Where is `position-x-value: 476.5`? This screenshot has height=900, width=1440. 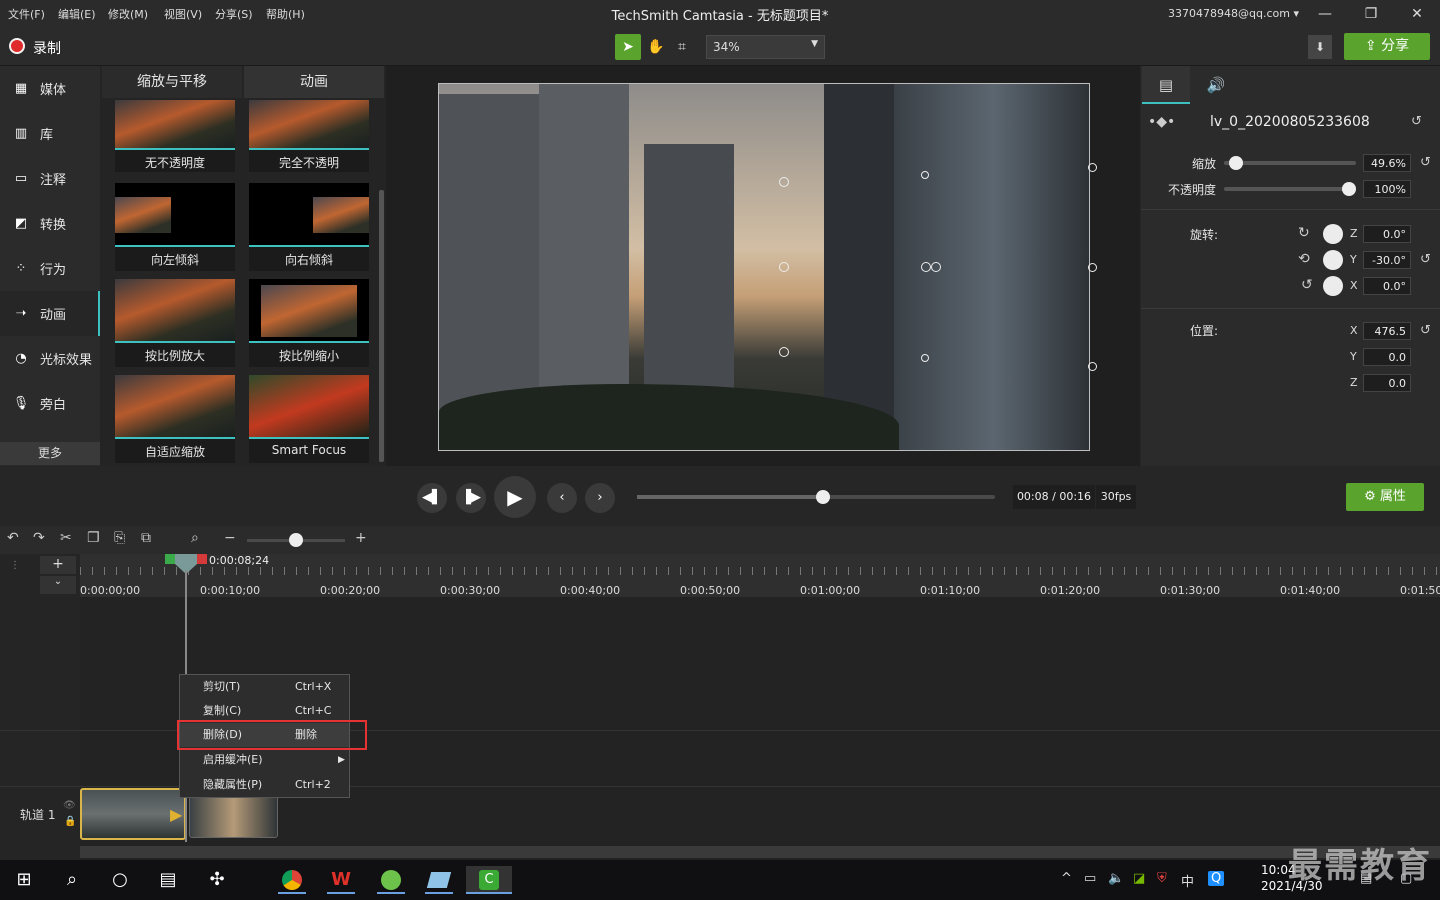 position-x-value: 476.5 is located at coordinates (1387, 331).